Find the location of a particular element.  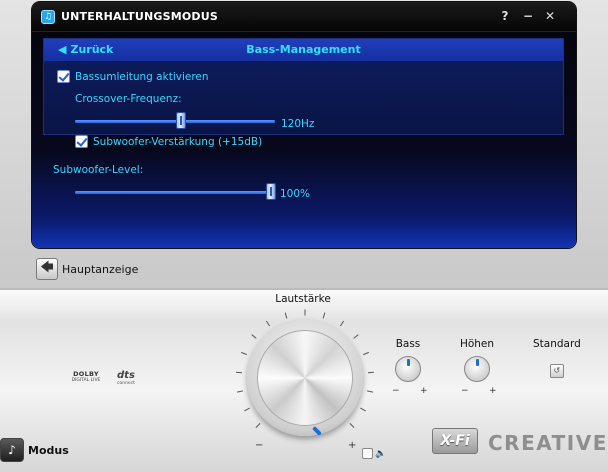

treble-label: Höhen is located at coordinates (477, 344).